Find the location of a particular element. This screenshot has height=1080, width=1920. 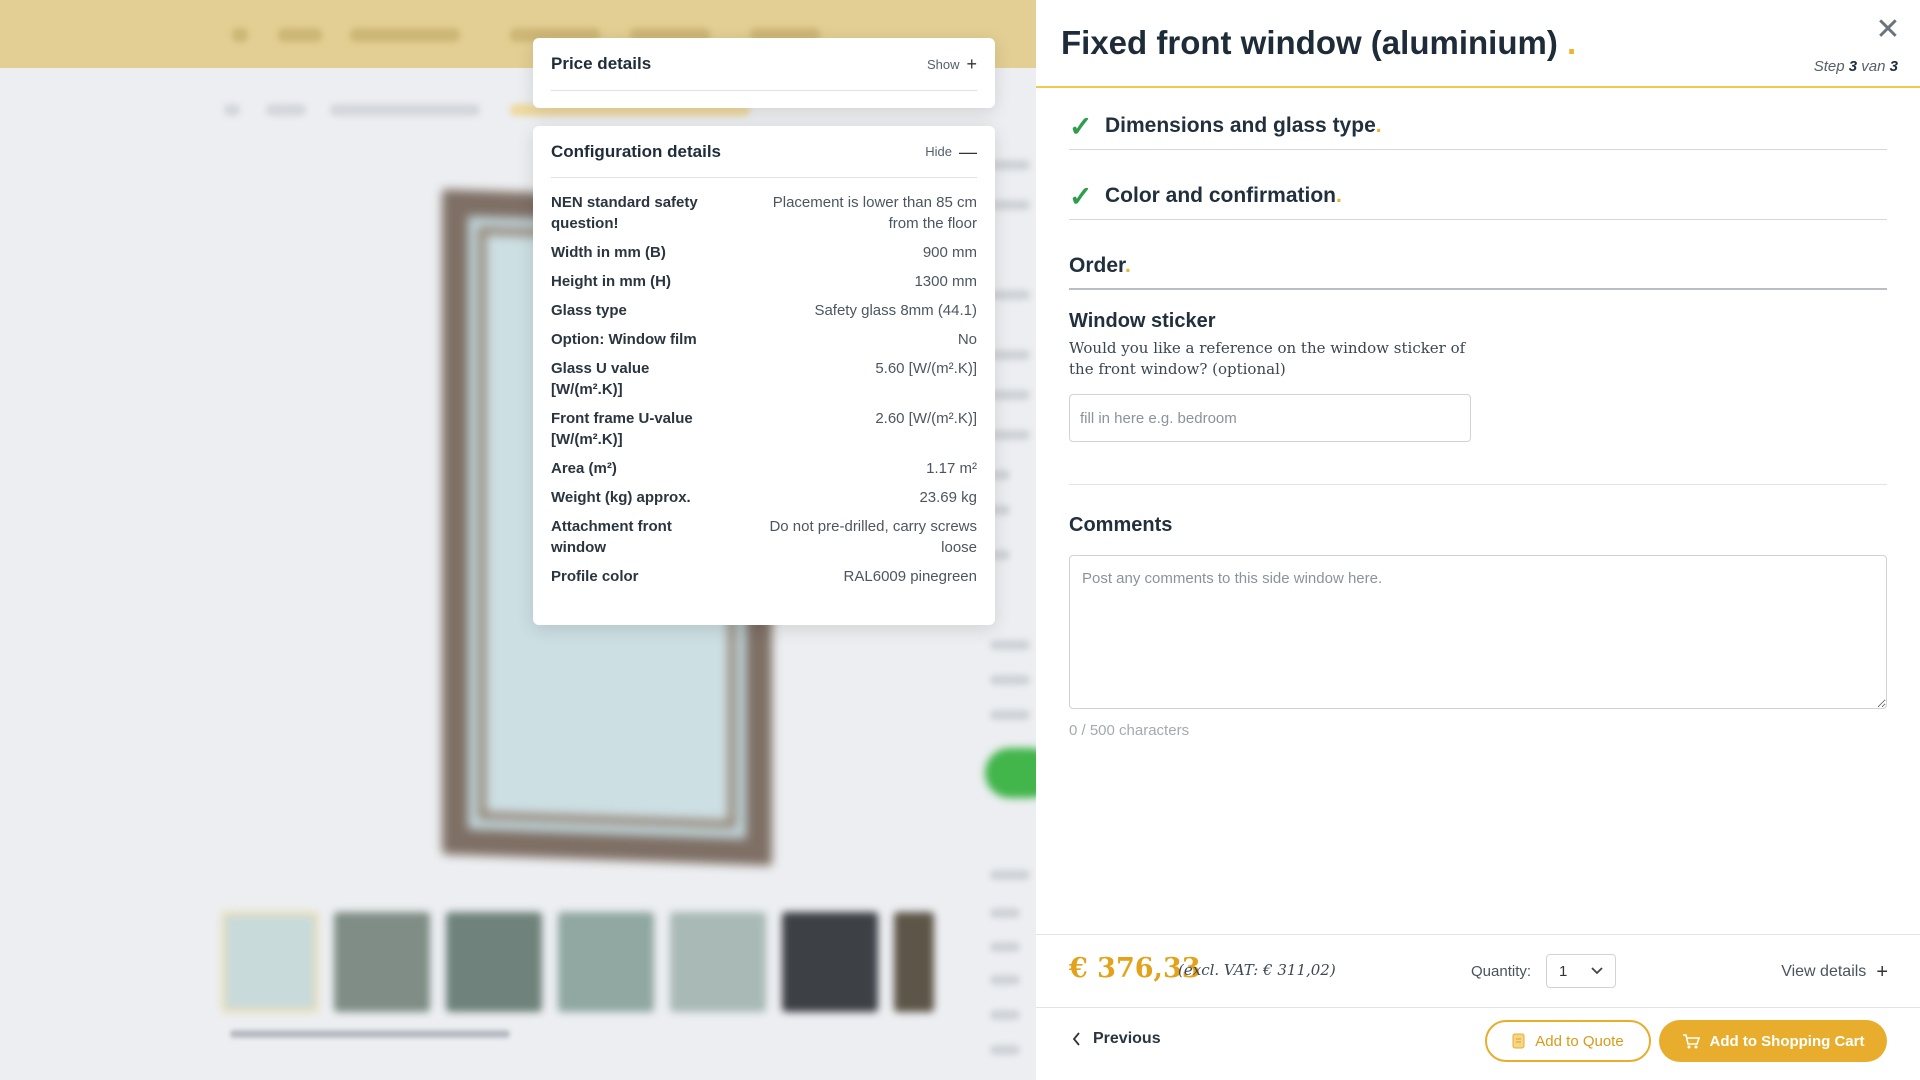

spec-value: 1.17 m² is located at coordinates (951, 468).